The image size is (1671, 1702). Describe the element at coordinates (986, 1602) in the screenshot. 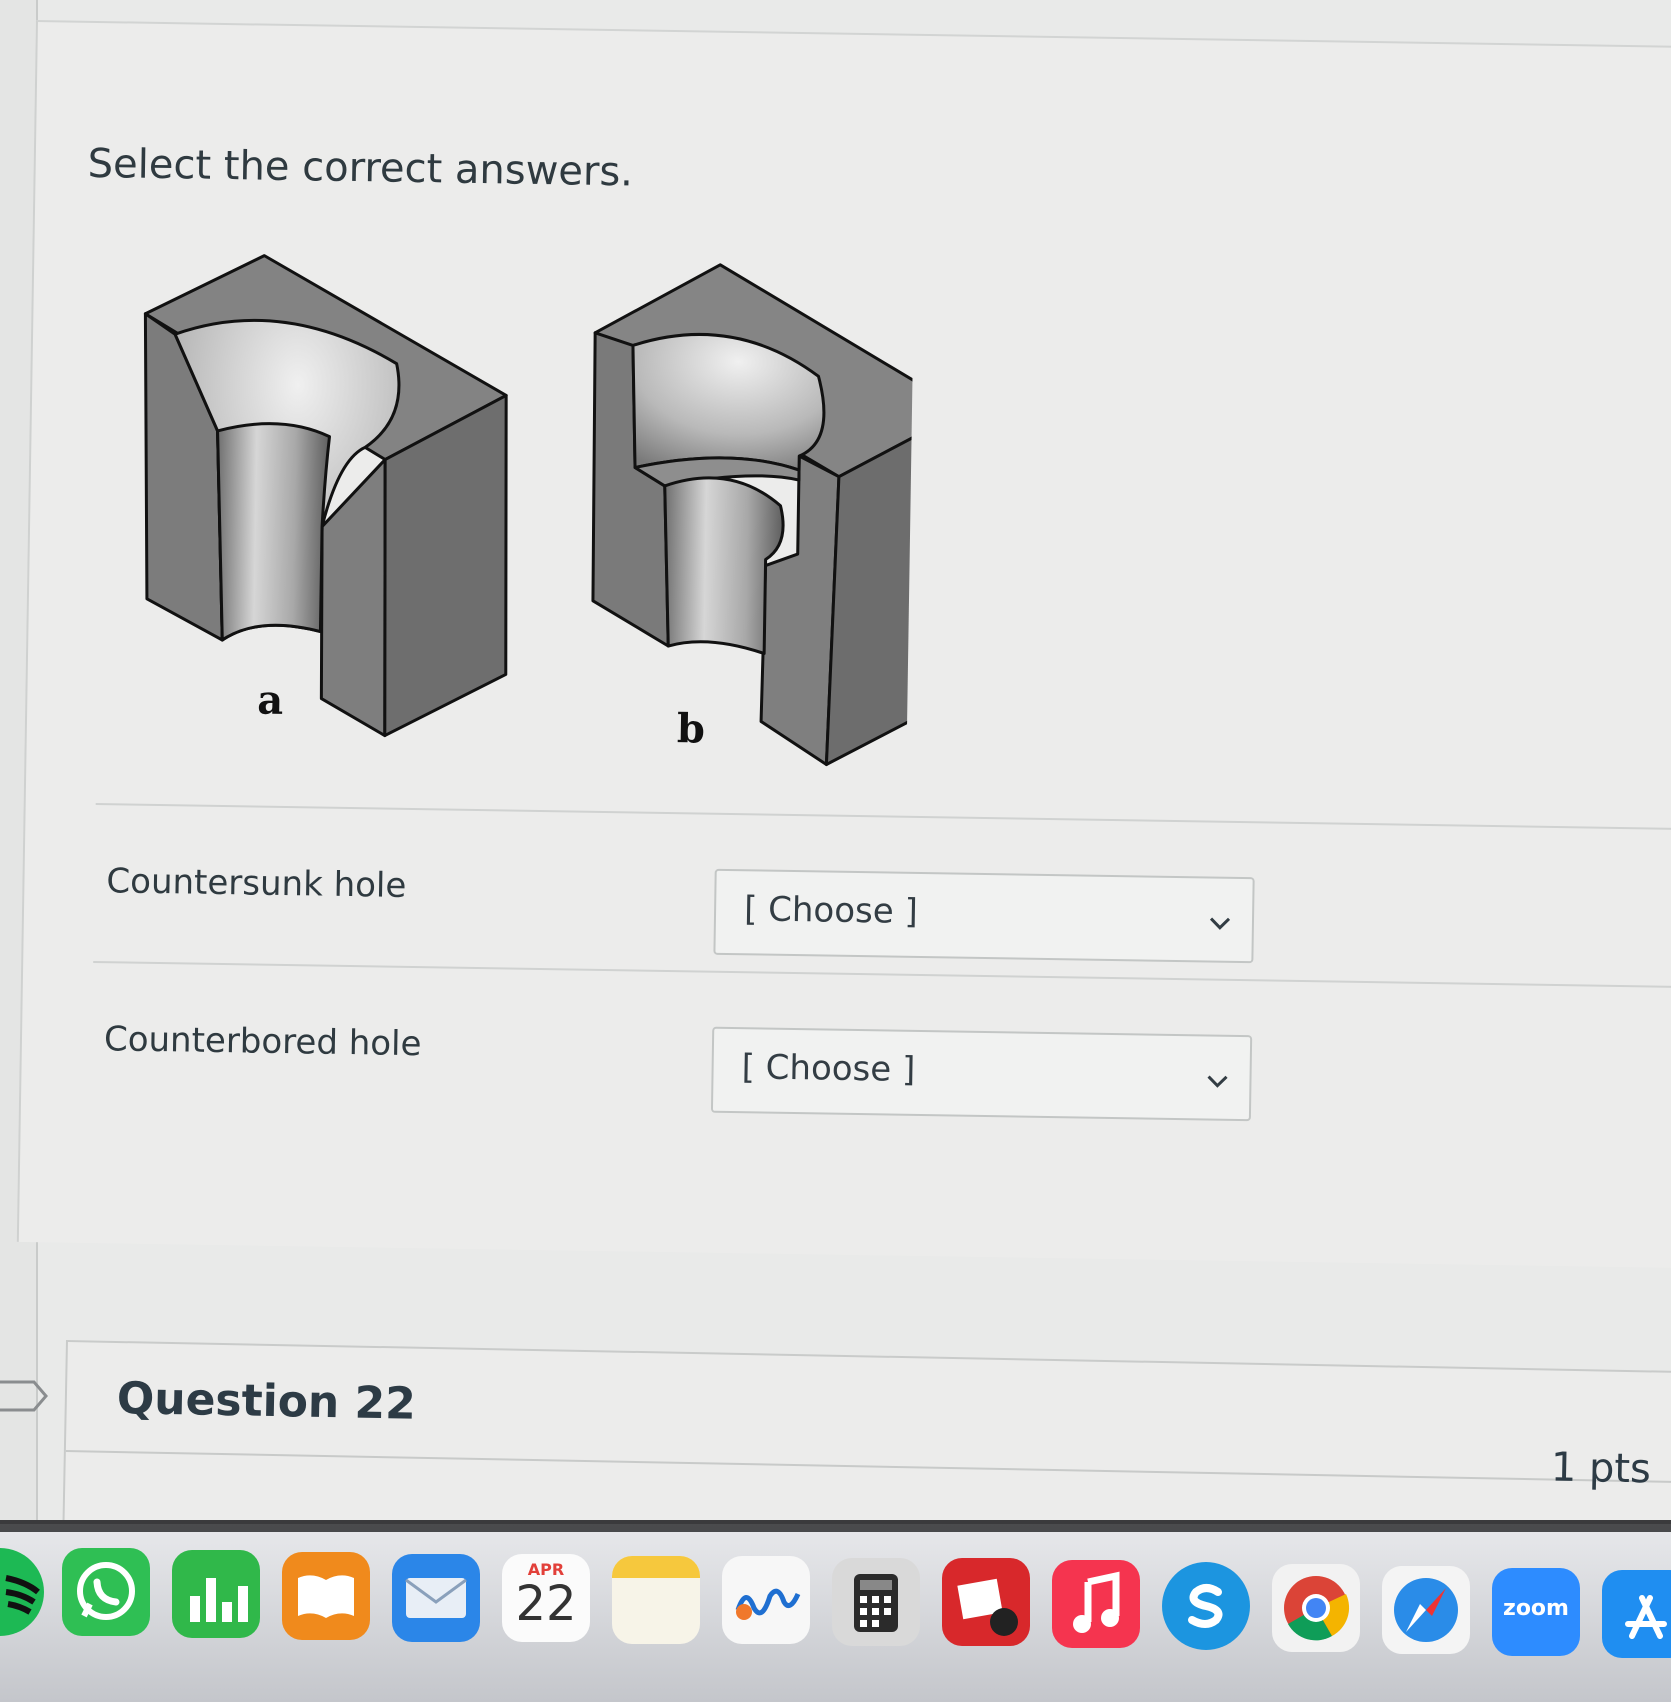

I see `photo-booth-icon` at that location.